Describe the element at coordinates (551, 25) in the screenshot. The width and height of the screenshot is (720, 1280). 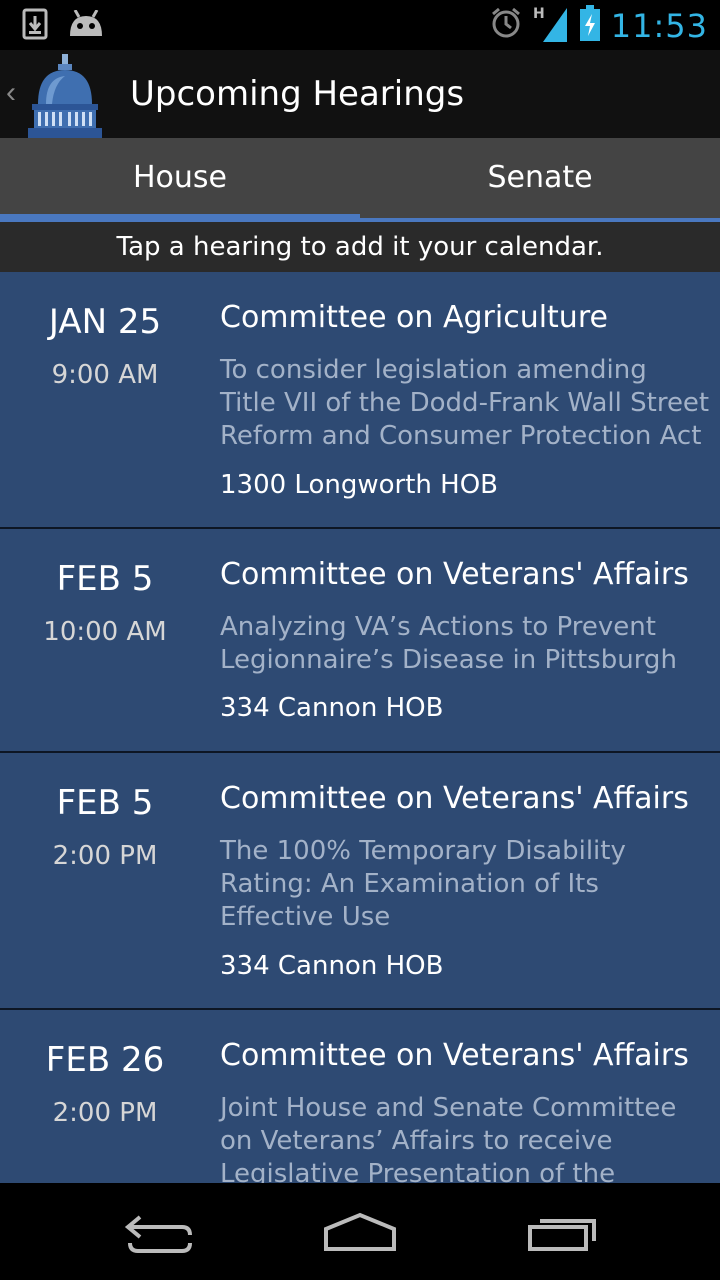
I see `signal-icon: H` at that location.